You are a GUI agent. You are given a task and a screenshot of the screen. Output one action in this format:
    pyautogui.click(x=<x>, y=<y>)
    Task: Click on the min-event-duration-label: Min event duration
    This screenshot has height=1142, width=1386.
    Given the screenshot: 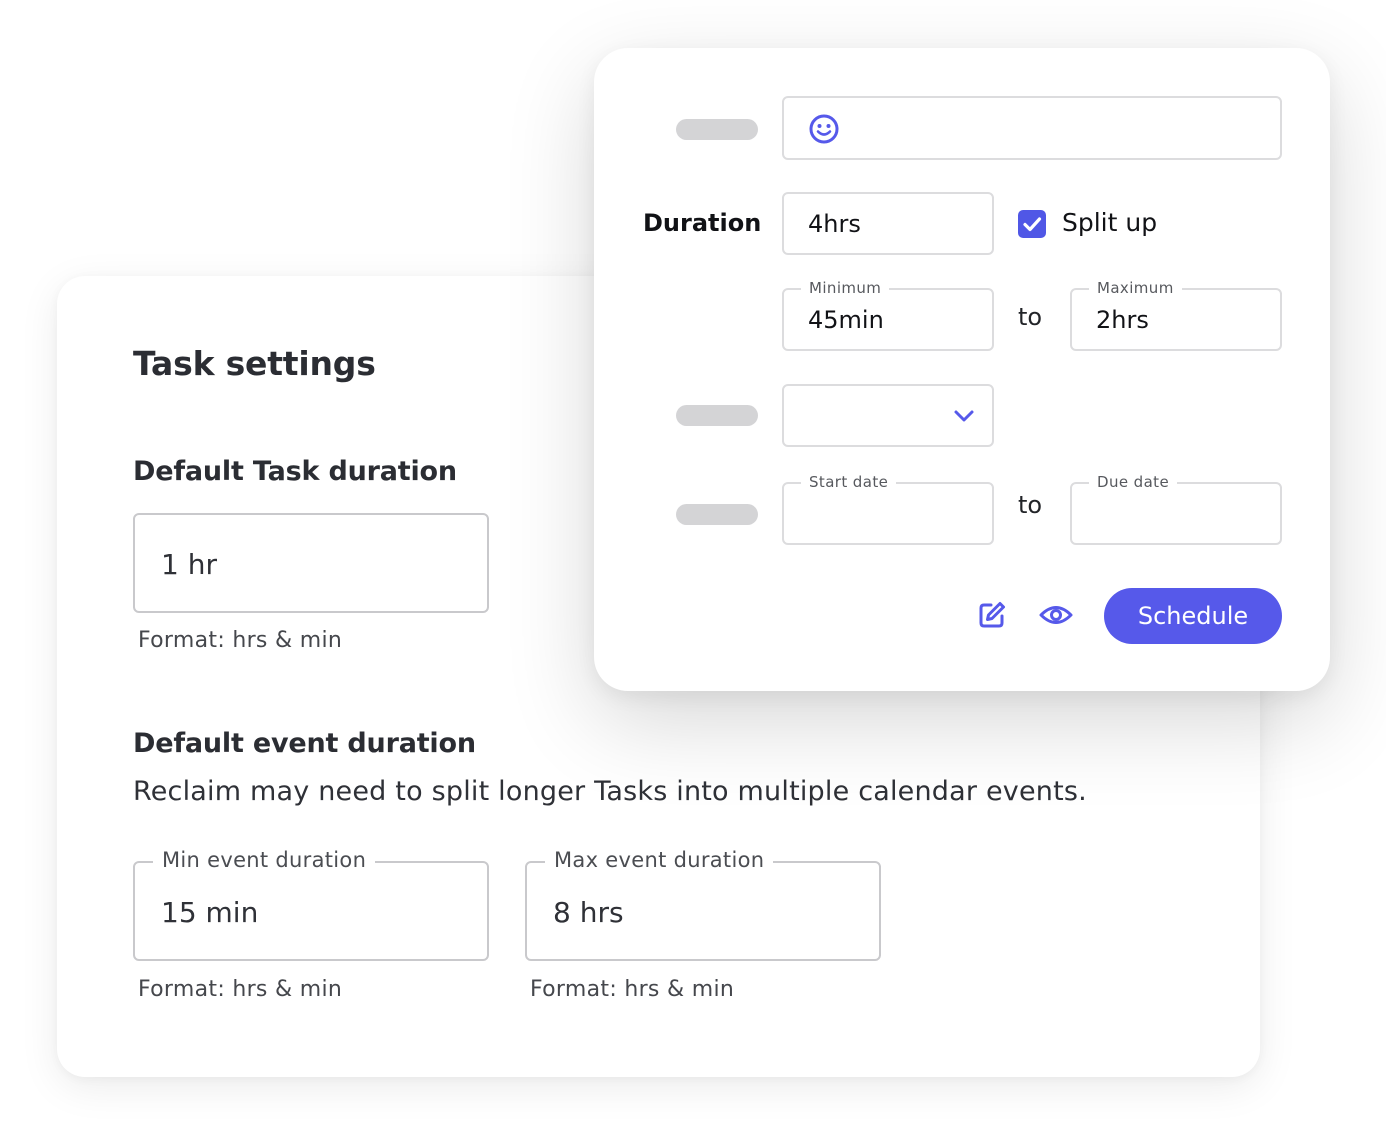 What is the action you would take?
    pyautogui.click(x=264, y=860)
    